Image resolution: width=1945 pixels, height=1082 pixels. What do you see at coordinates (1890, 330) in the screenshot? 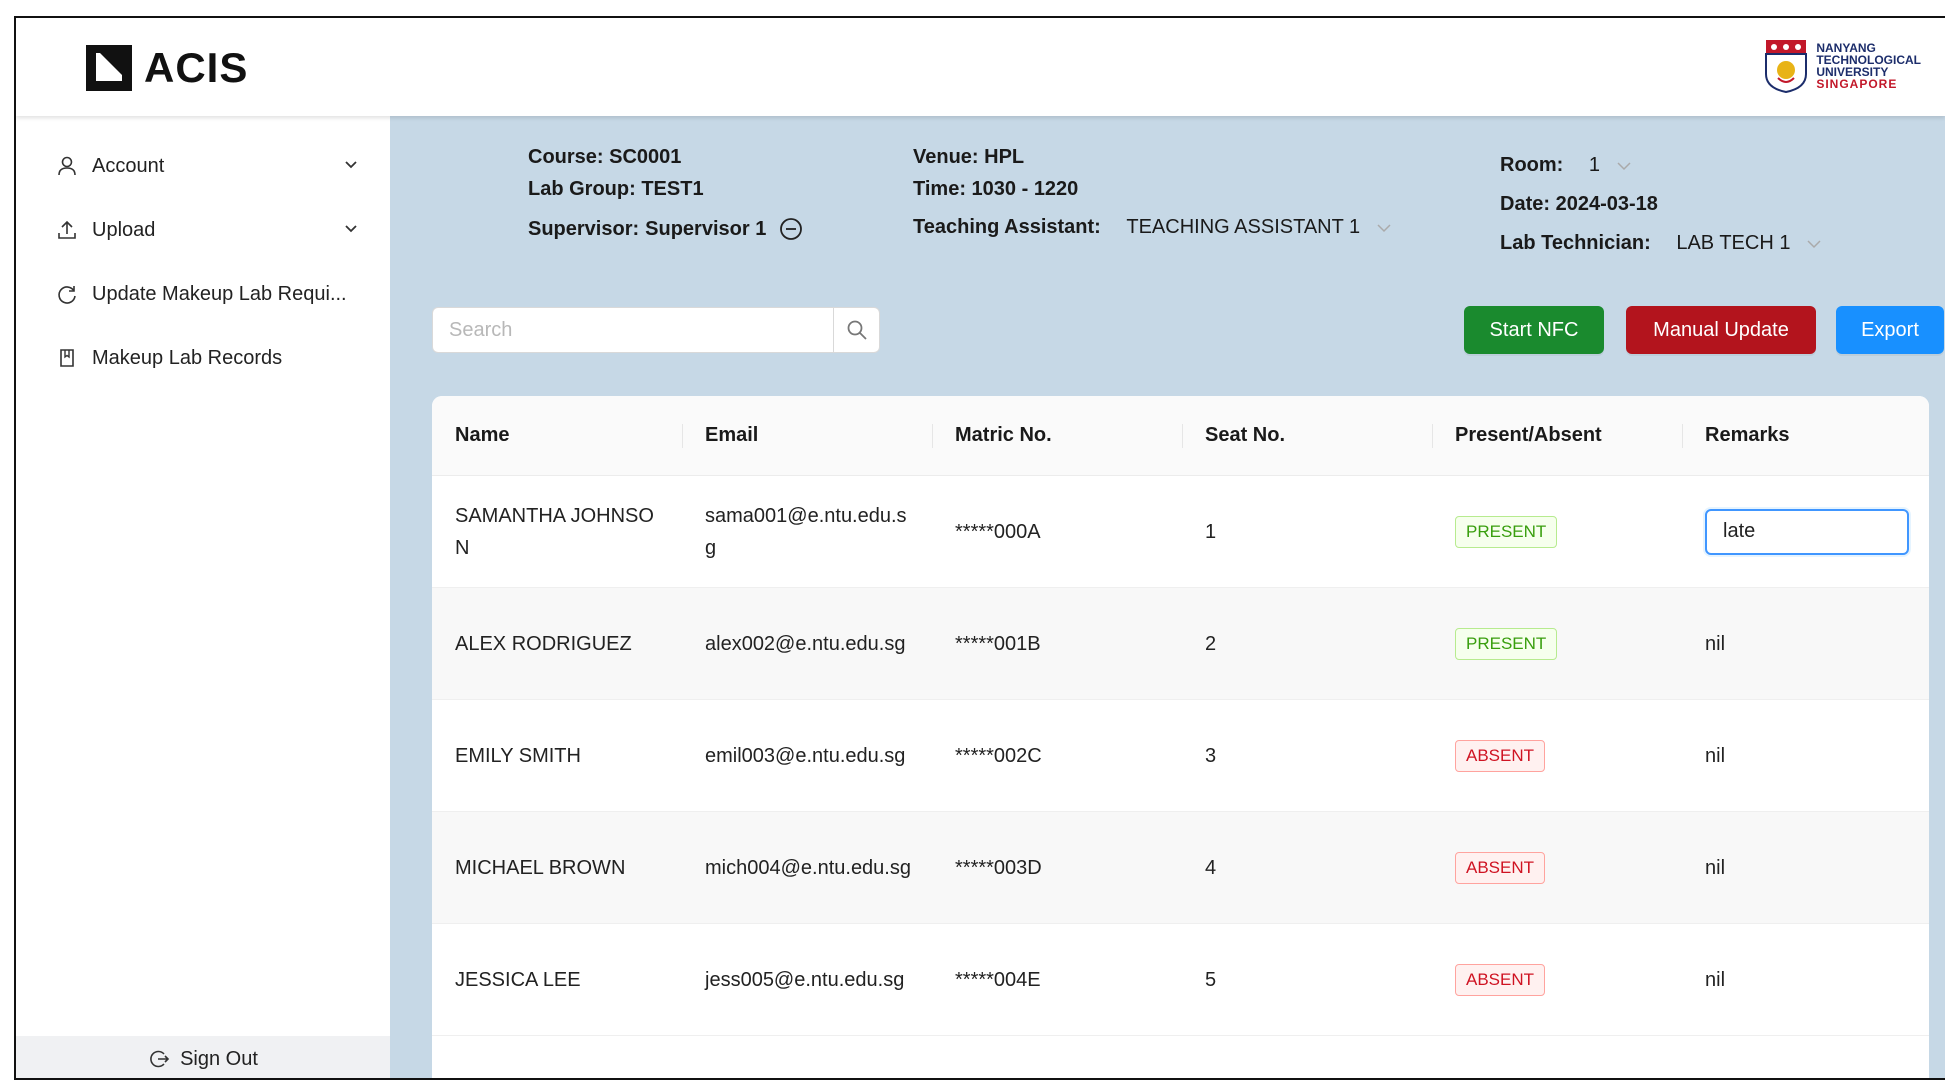
I see `export-button: Export` at bounding box center [1890, 330].